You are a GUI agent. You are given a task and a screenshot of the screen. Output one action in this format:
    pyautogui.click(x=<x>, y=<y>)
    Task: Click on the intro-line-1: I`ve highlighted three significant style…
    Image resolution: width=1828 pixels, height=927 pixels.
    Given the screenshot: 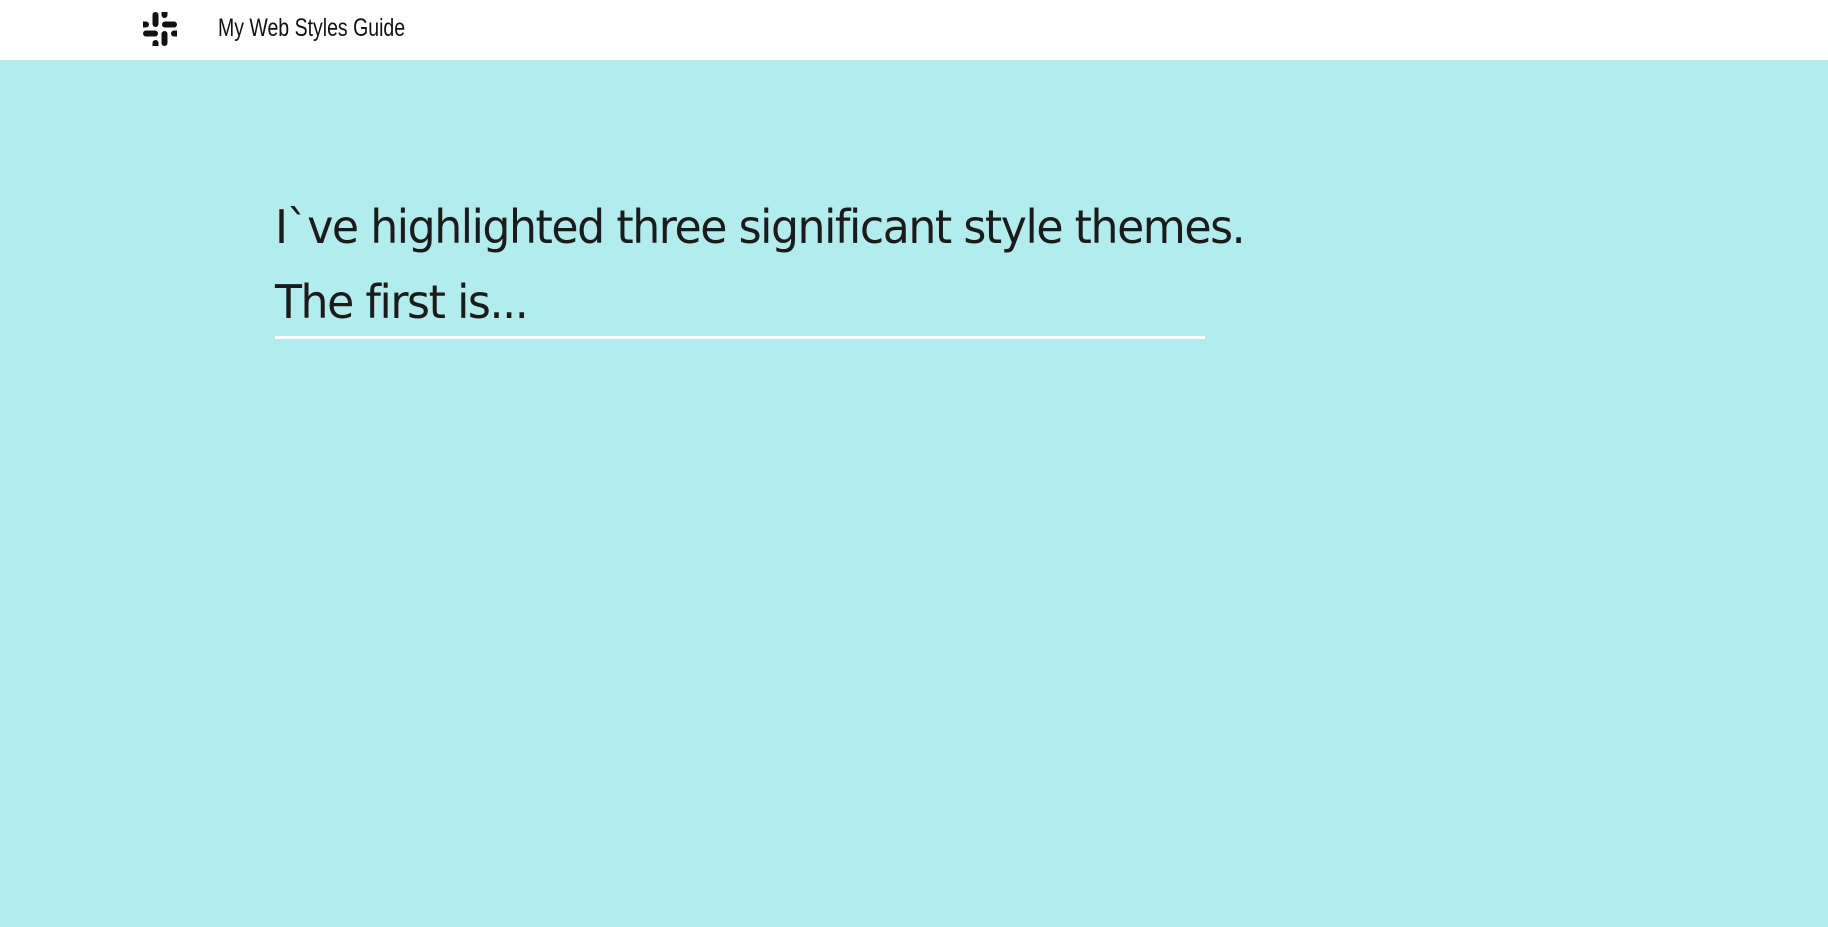 What is the action you would take?
    pyautogui.click(x=760, y=227)
    